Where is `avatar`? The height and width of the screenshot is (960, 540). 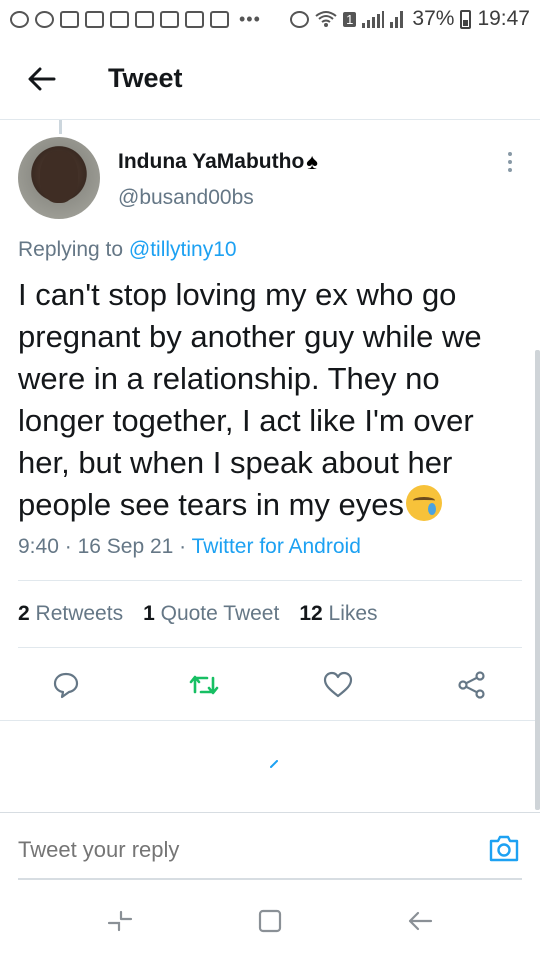 avatar is located at coordinates (59, 178).